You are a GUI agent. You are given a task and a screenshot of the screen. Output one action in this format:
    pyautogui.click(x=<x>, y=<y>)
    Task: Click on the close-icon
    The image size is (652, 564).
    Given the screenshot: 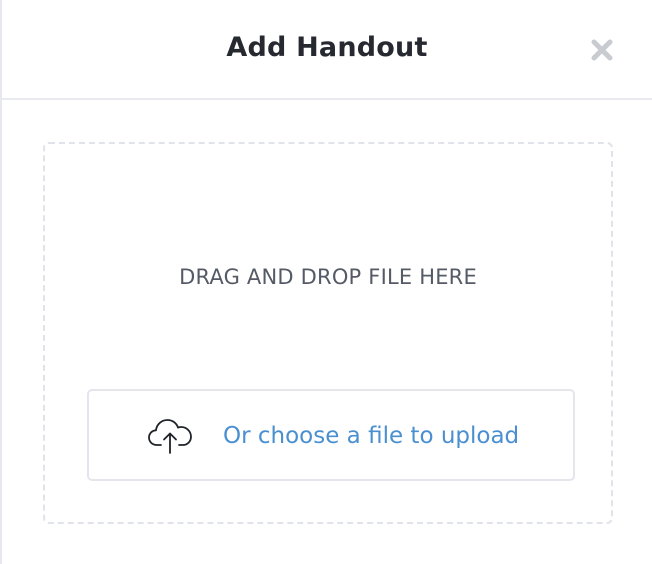 What is the action you would take?
    pyautogui.click(x=602, y=52)
    